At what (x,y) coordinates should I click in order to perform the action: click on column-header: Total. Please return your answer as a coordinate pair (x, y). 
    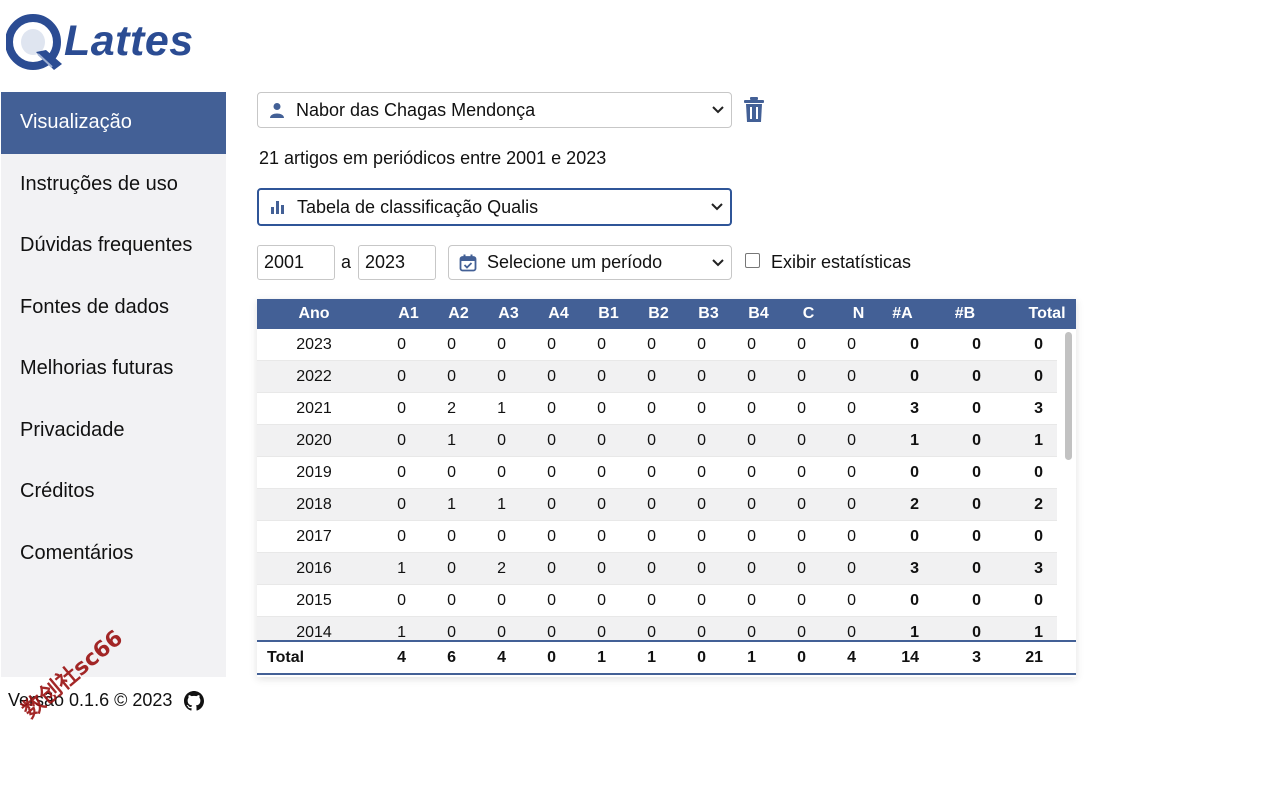
    Looking at the image, I should click on (1034, 314).